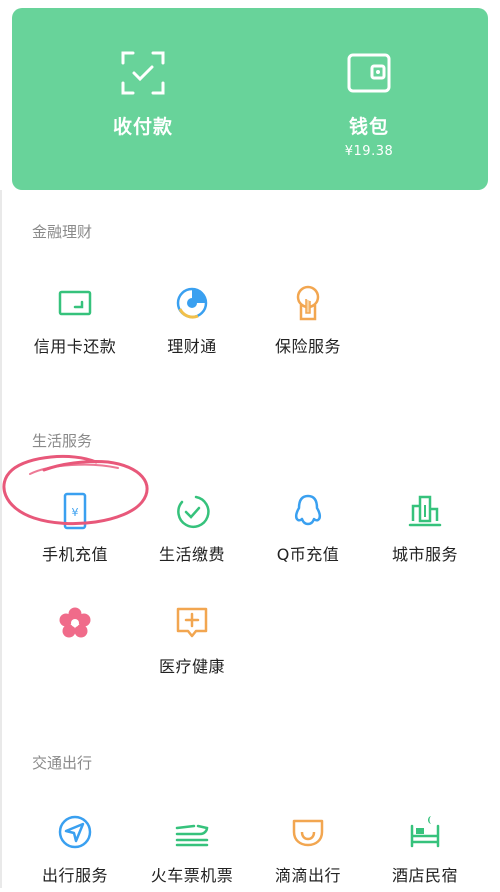 The height and width of the screenshot is (892, 500). I want to click on navigation-icon, so click(75, 832).